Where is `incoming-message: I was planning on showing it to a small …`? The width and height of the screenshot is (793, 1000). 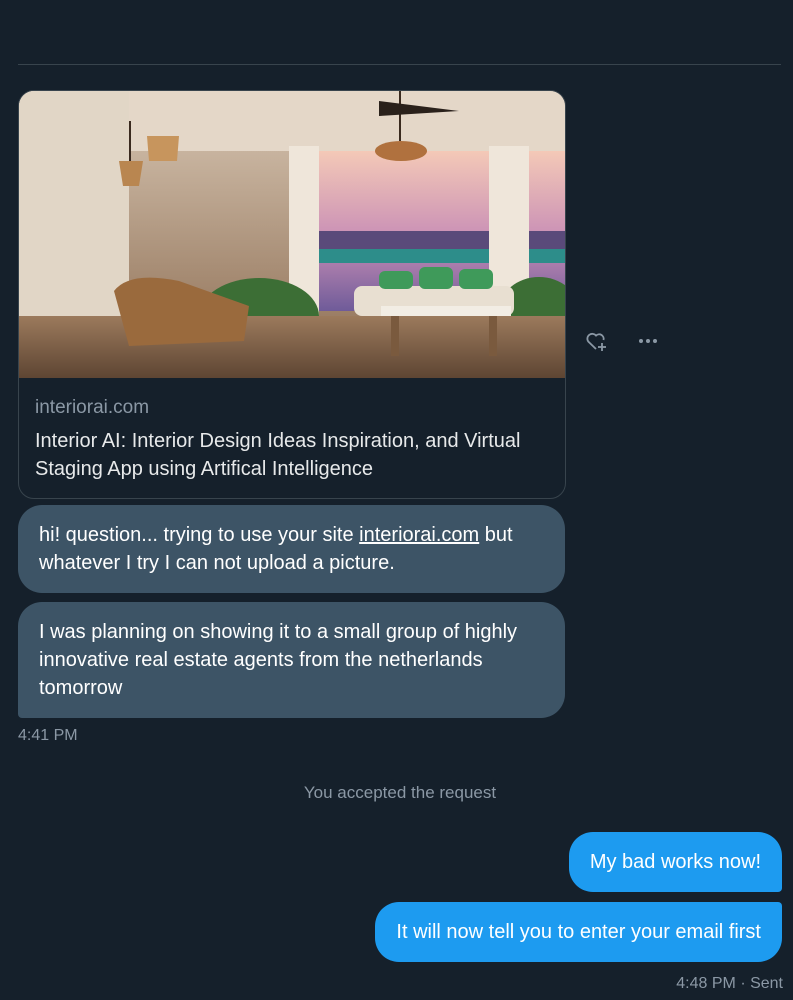 incoming-message: I was planning on showing it to a small … is located at coordinates (291, 660).